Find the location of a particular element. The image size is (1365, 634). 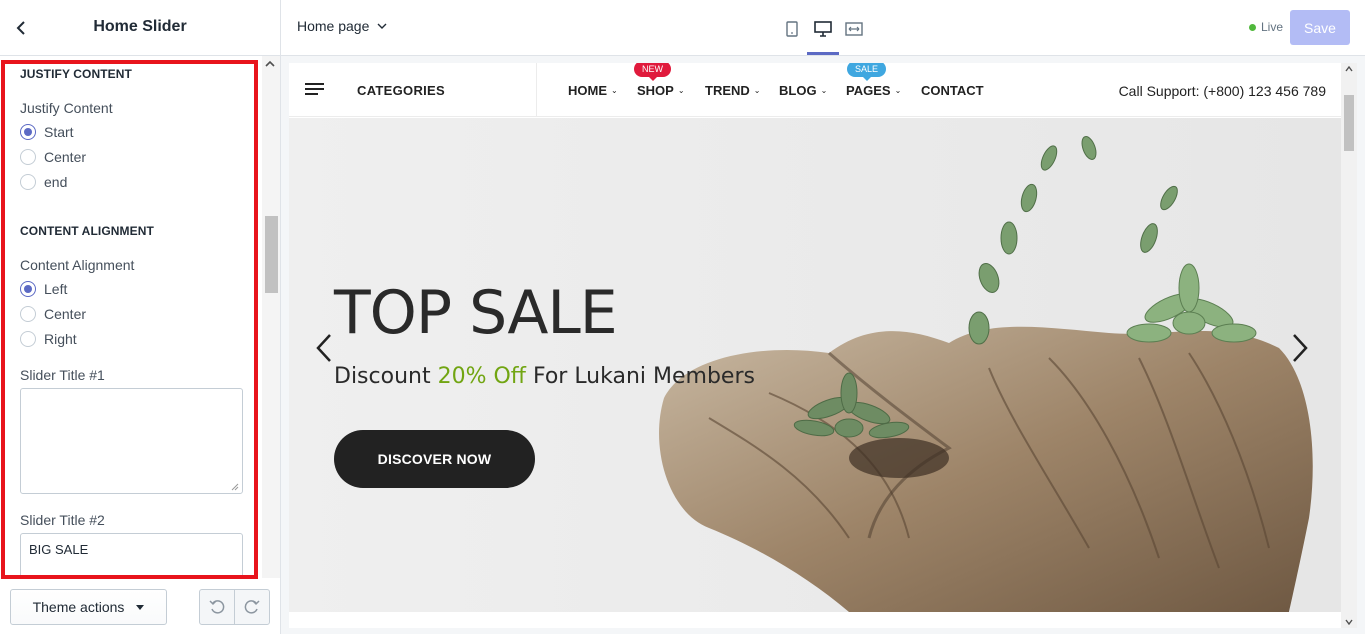

slider-title-1-label: Slider Title #1 is located at coordinates (62, 375).